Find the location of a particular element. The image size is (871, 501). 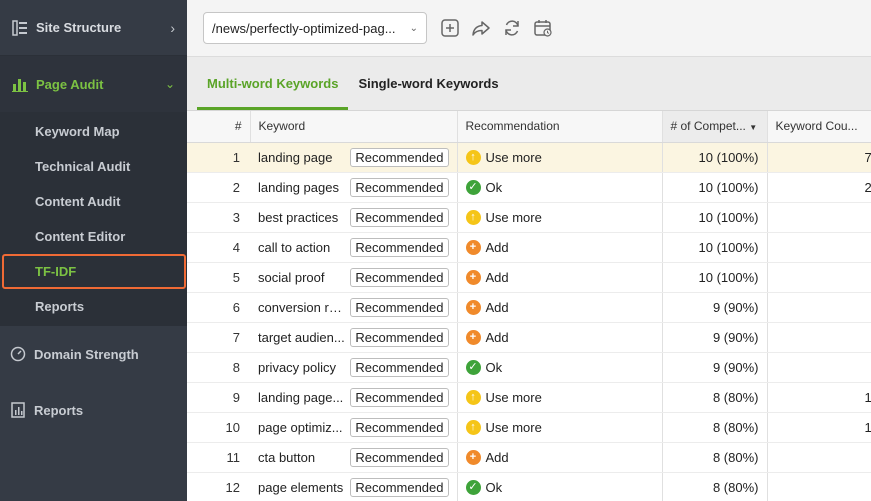

keyword-cell: page elements Recommended is located at coordinates (353, 486).